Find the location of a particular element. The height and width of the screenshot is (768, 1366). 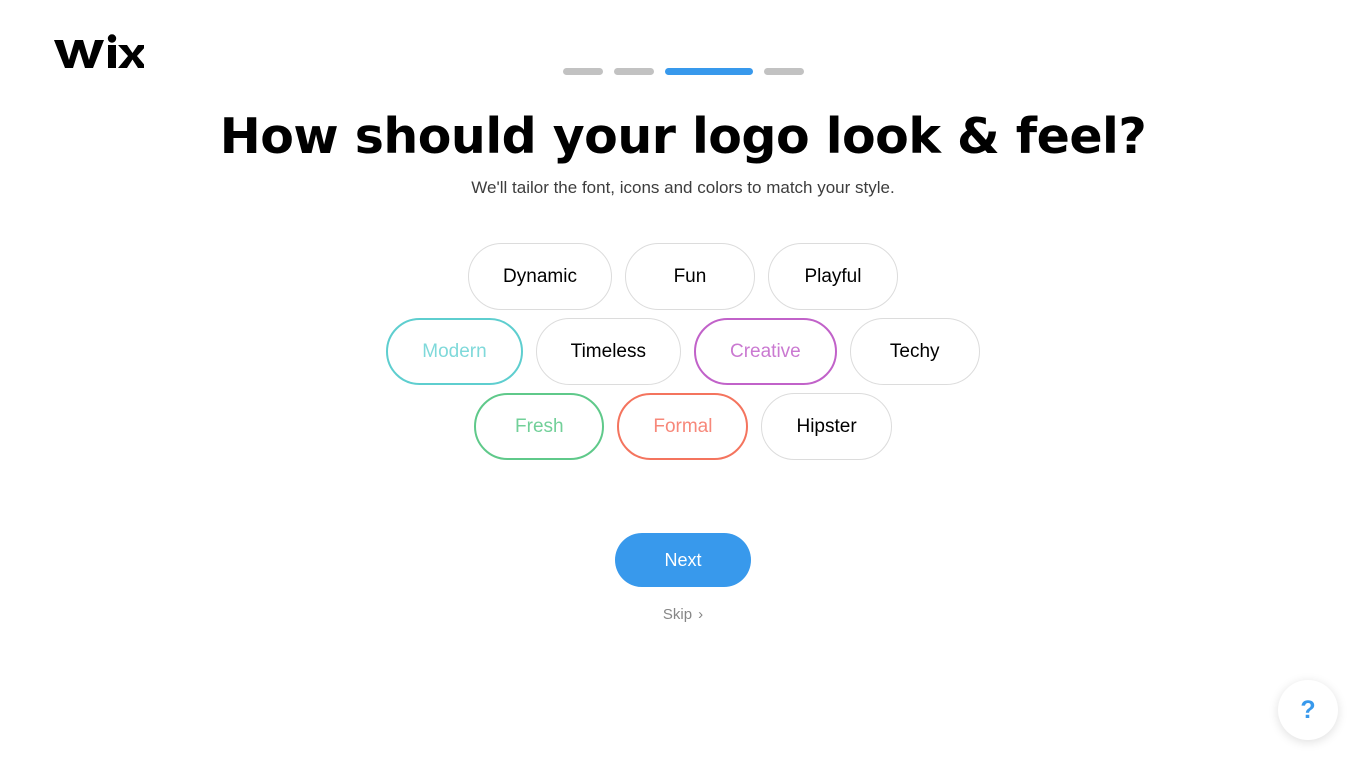

progress-indicator is located at coordinates (683, 71).